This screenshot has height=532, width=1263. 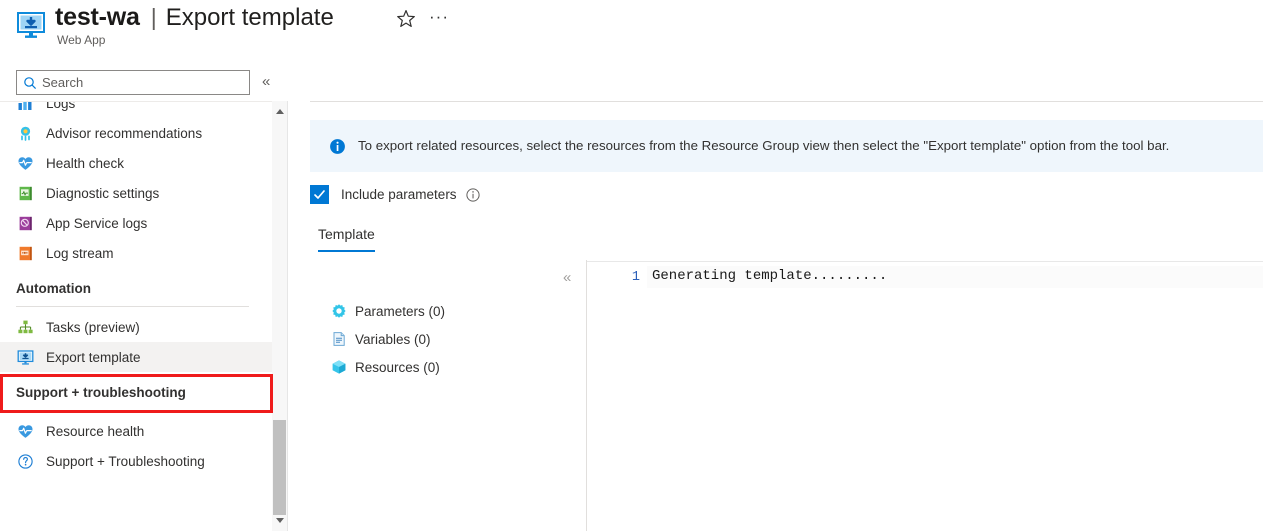 What do you see at coordinates (25, 461) in the screenshot?
I see `question-circle-icon` at bounding box center [25, 461].